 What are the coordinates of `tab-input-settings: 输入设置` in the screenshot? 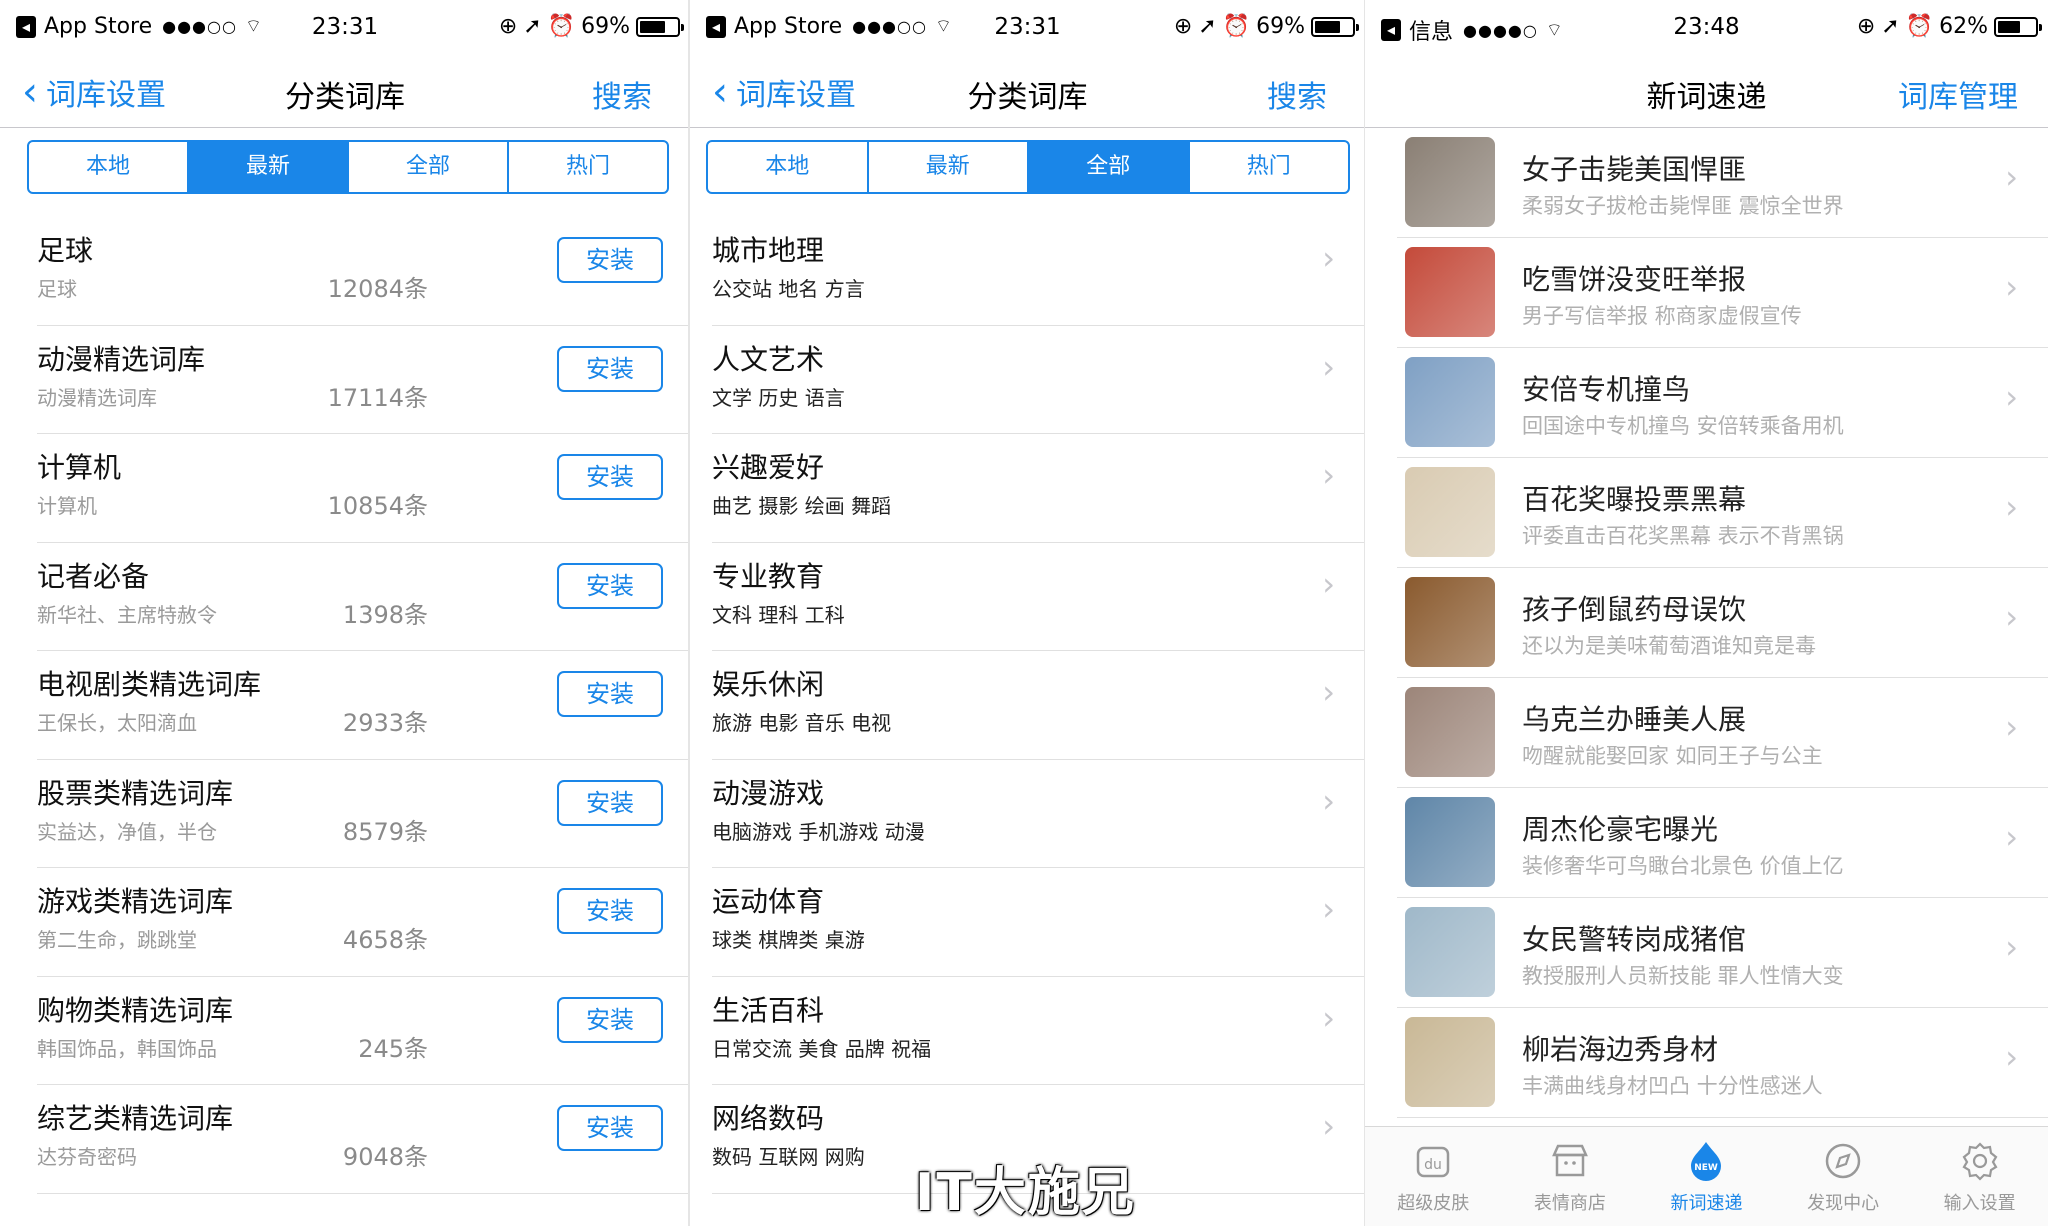 It's located at (1979, 1176).